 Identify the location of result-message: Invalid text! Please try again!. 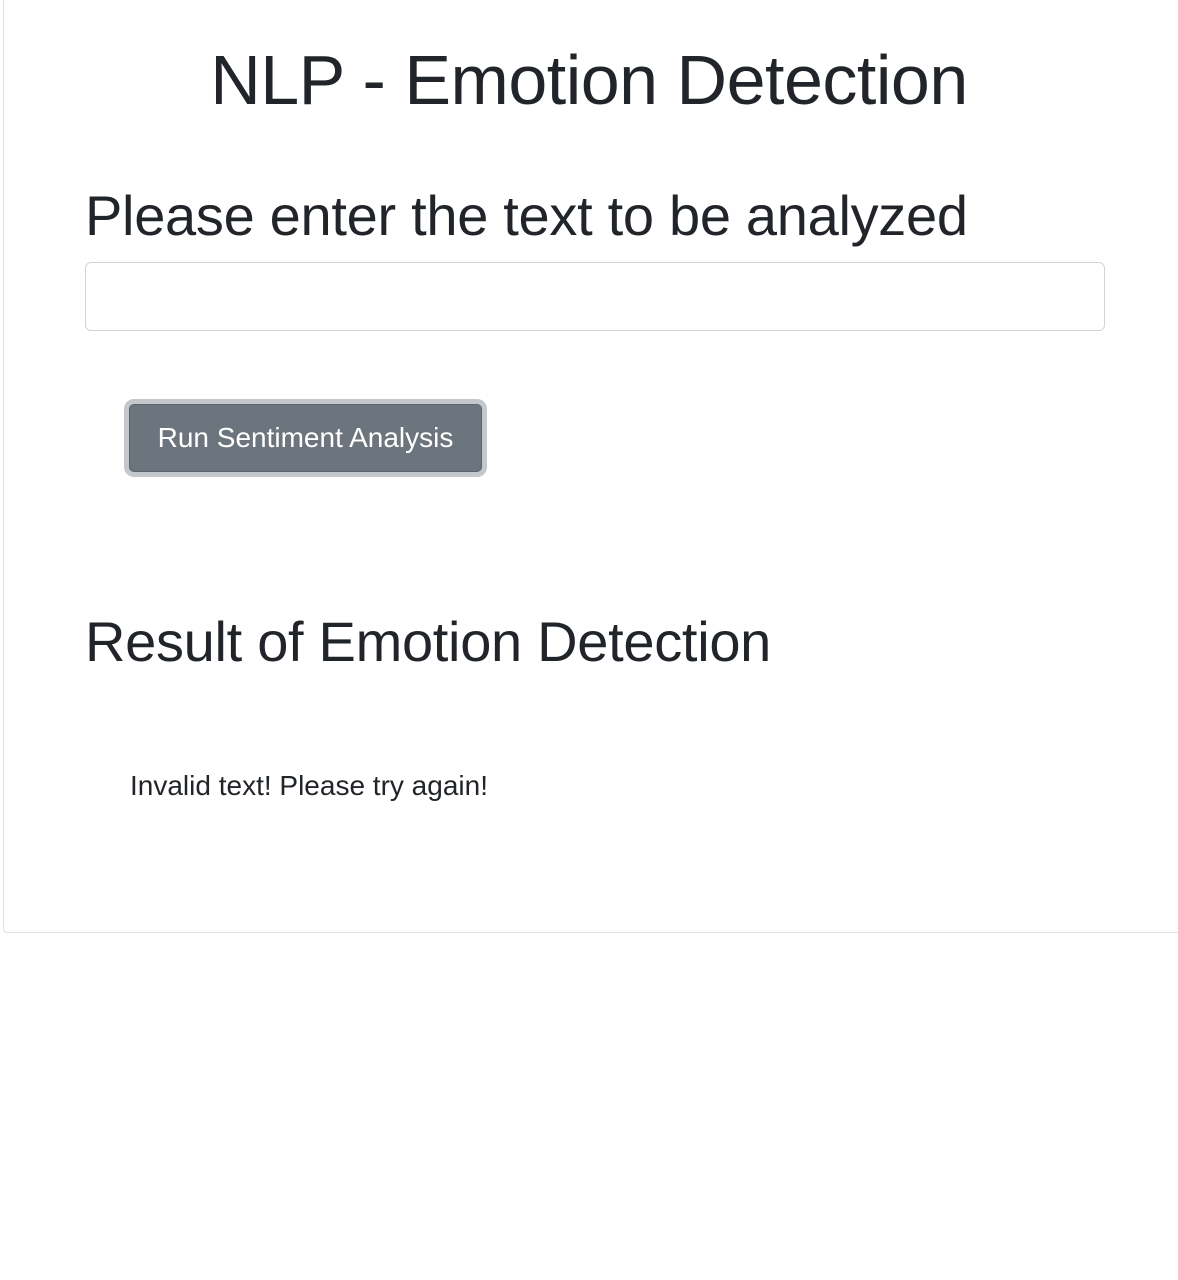
(309, 785).